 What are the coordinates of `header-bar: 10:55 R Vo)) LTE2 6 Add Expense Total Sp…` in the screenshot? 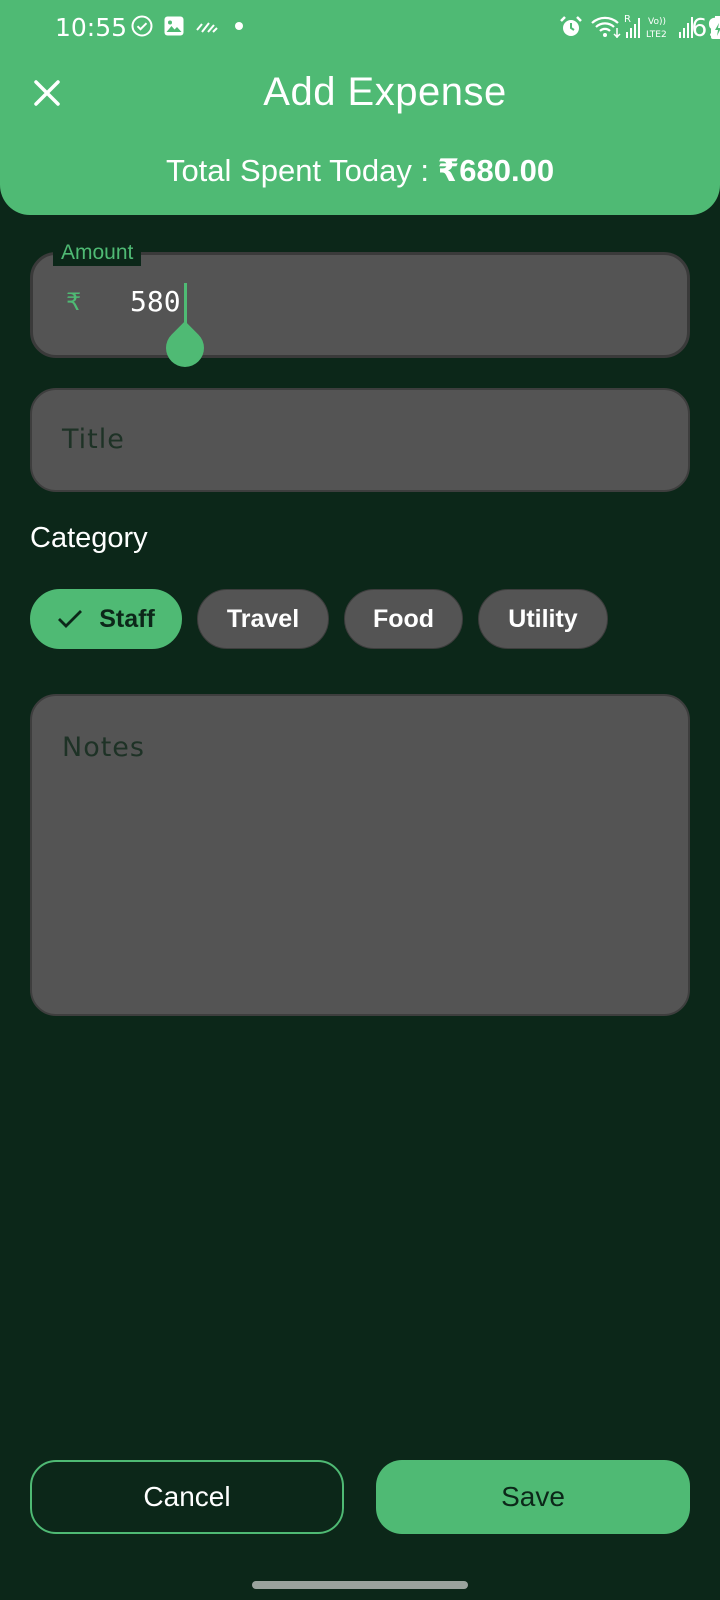 It's located at (360, 107).